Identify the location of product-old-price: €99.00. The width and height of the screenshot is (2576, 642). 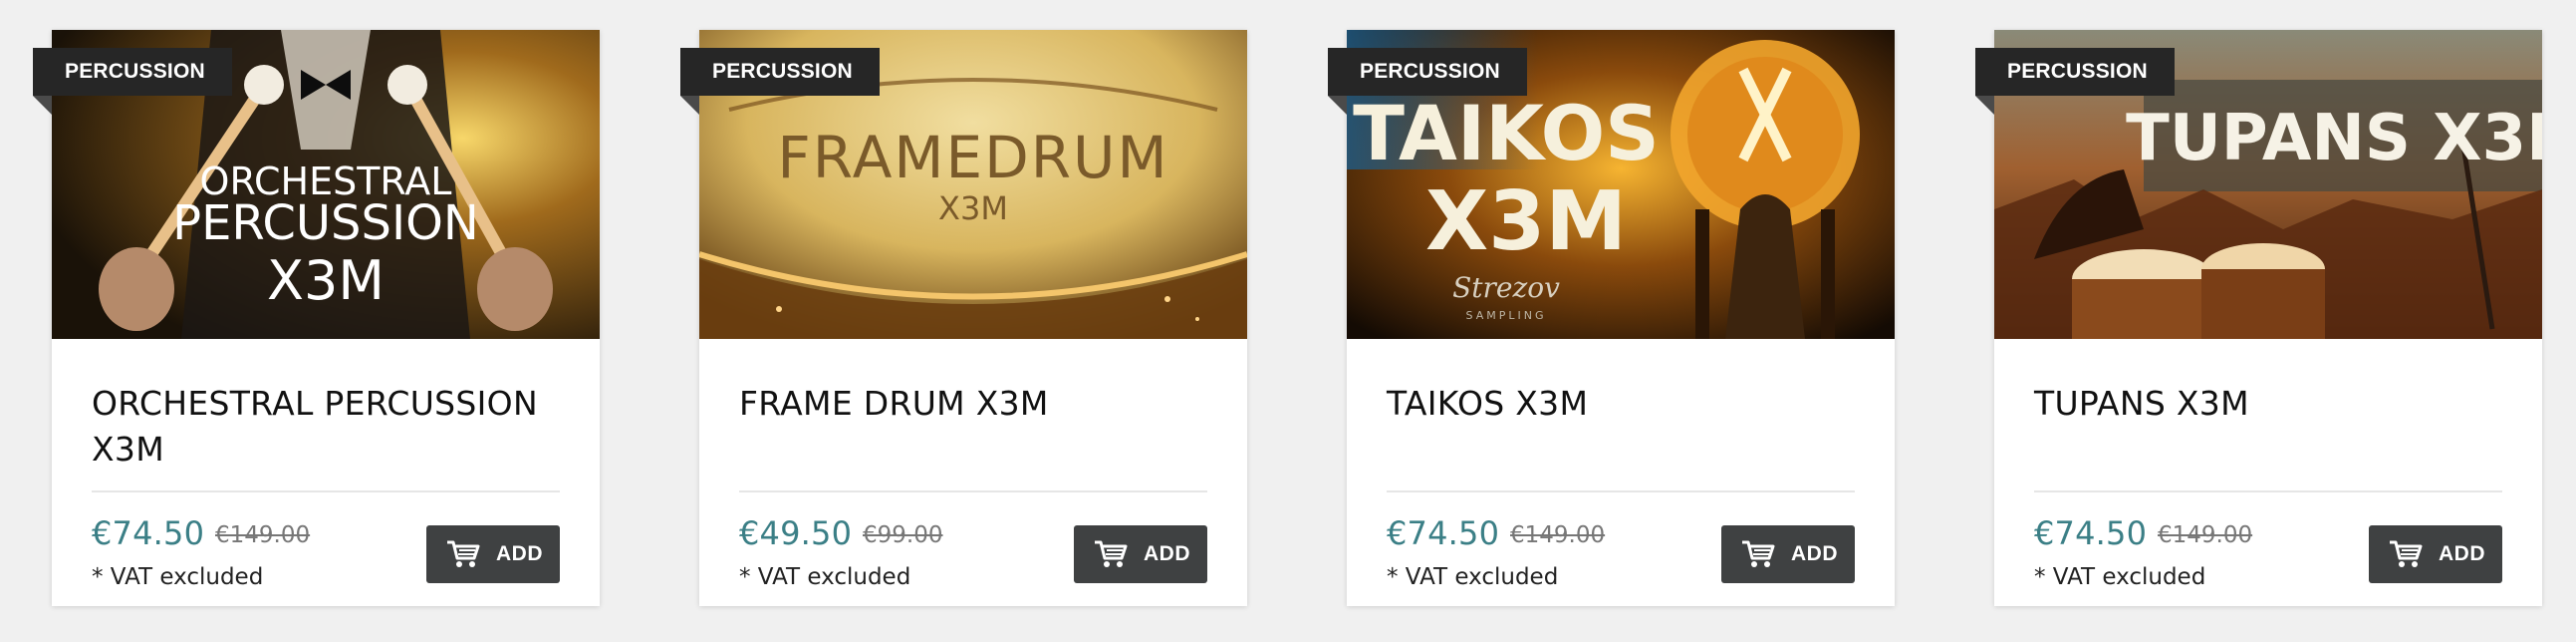
(903, 535).